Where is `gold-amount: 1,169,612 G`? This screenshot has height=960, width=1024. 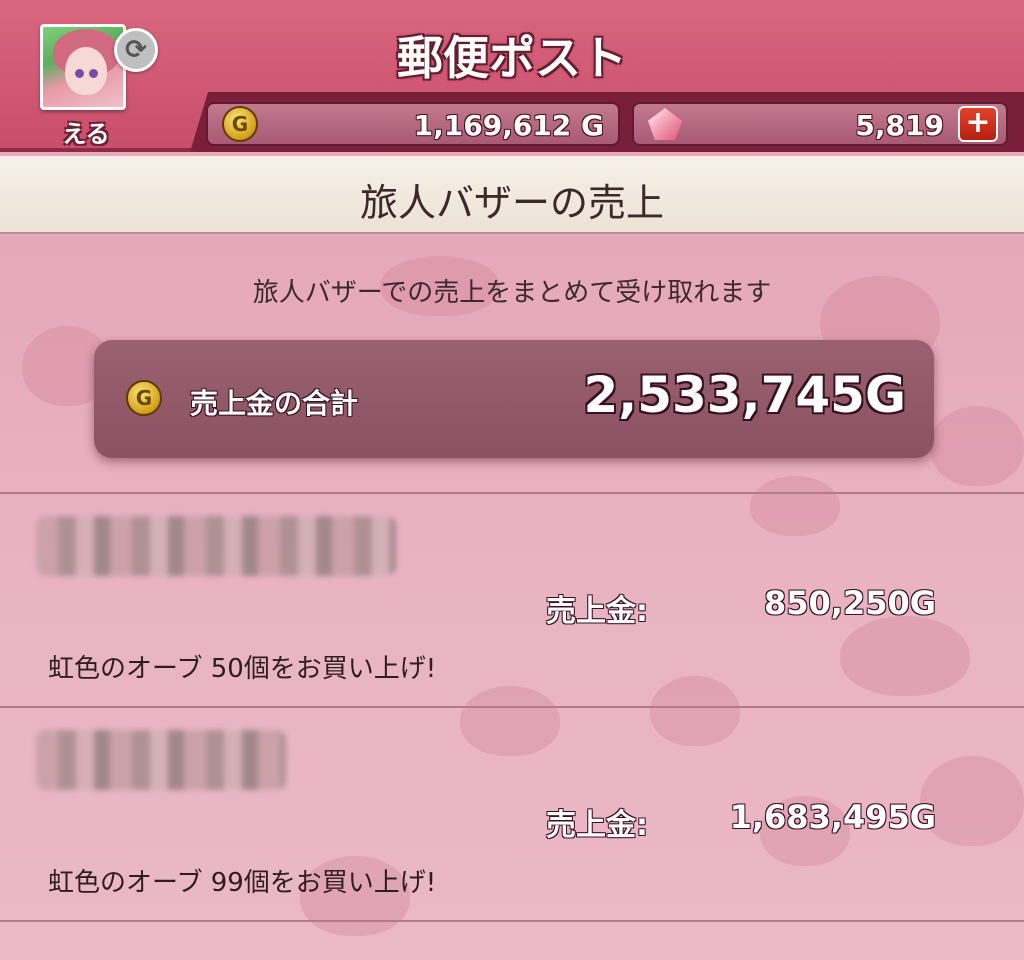 gold-amount: 1,169,612 G is located at coordinates (508, 125).